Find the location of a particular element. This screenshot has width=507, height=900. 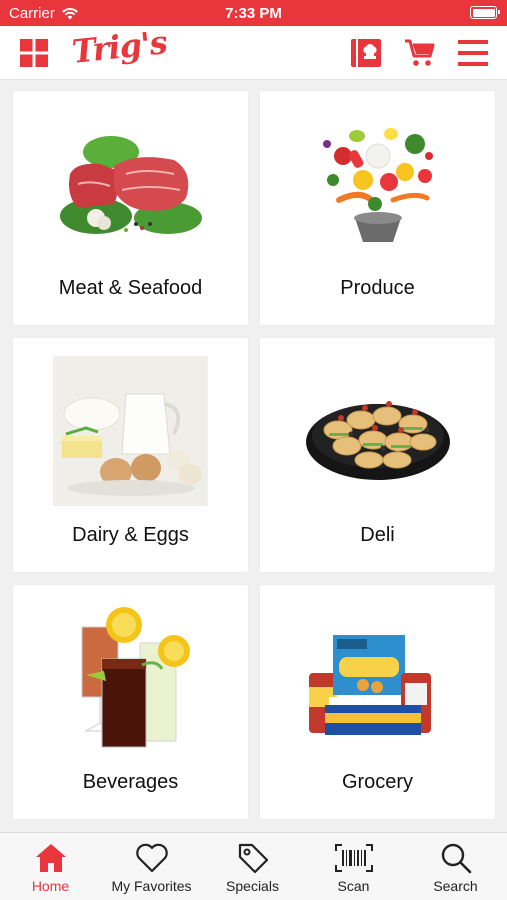

status-time: 7:33 PM is located at coordinates (253, 13).